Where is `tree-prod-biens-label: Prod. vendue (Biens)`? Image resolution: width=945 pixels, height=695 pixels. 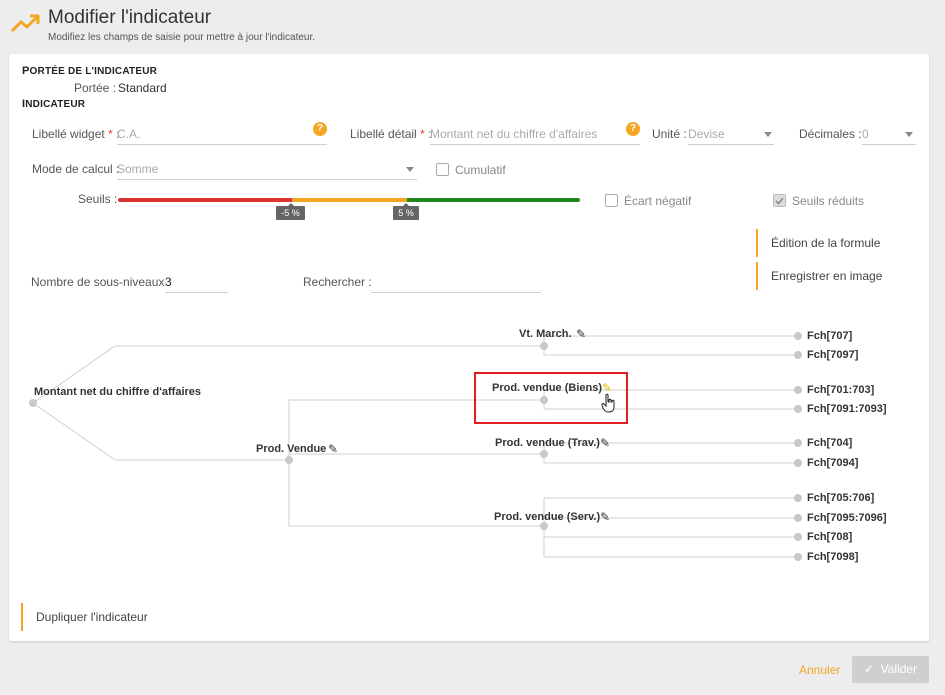 tree-prod-biens-label: Prod. vendue (Biens) is located at coordinates (547, 388).